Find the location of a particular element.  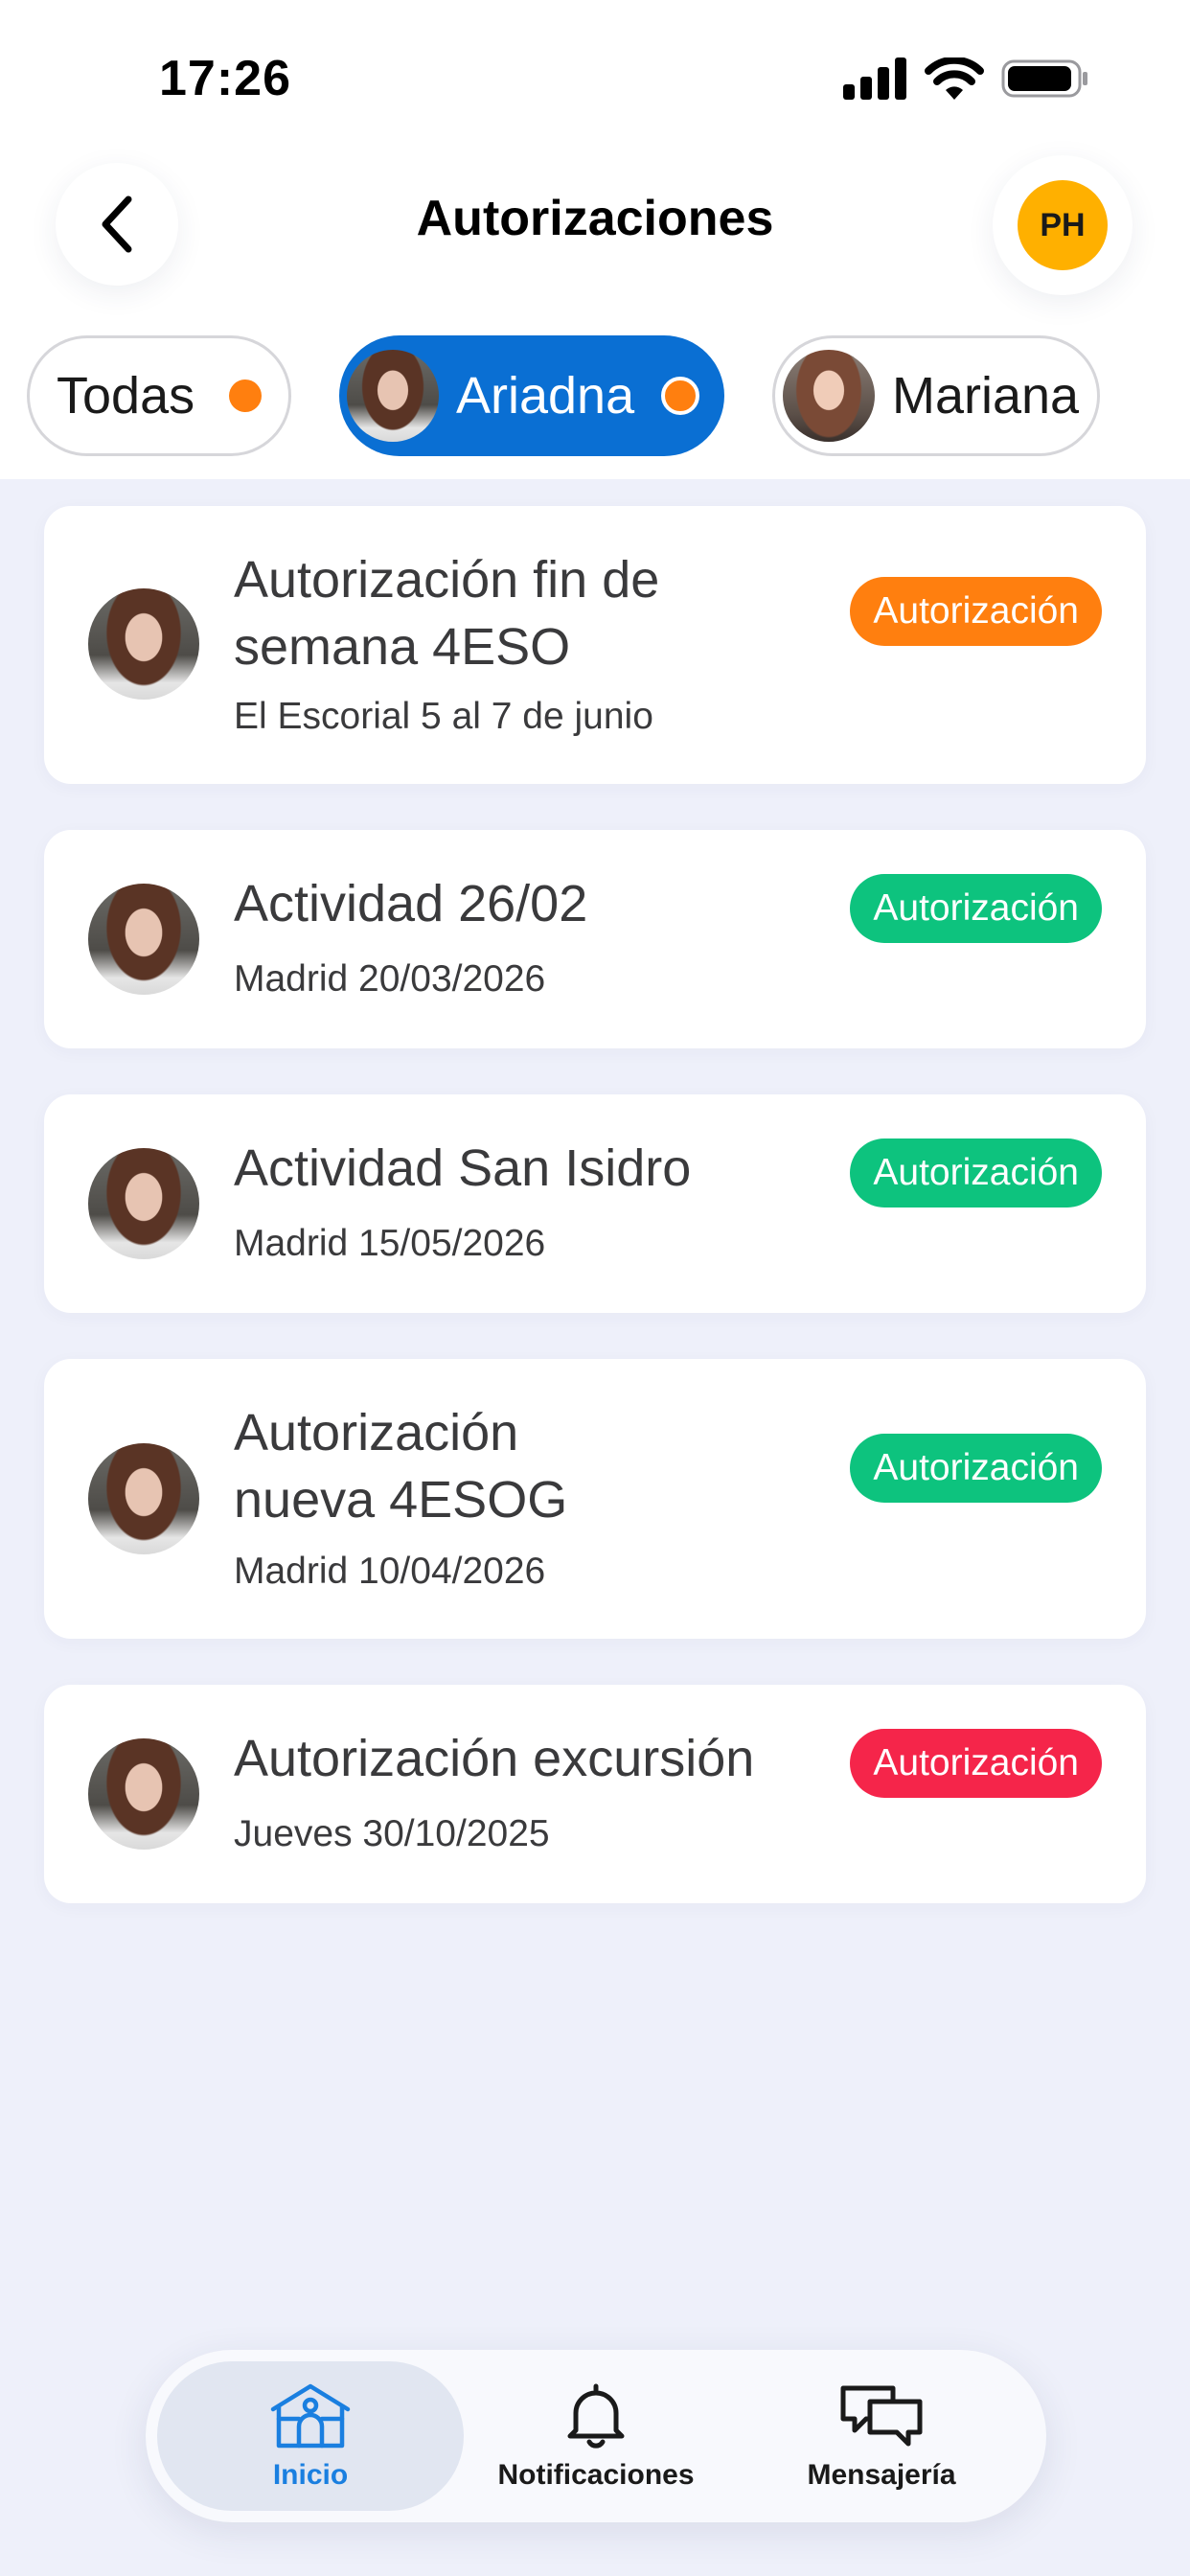

nav-item-notificaciones: Notificaciones is located at coordinates (596, 2436).